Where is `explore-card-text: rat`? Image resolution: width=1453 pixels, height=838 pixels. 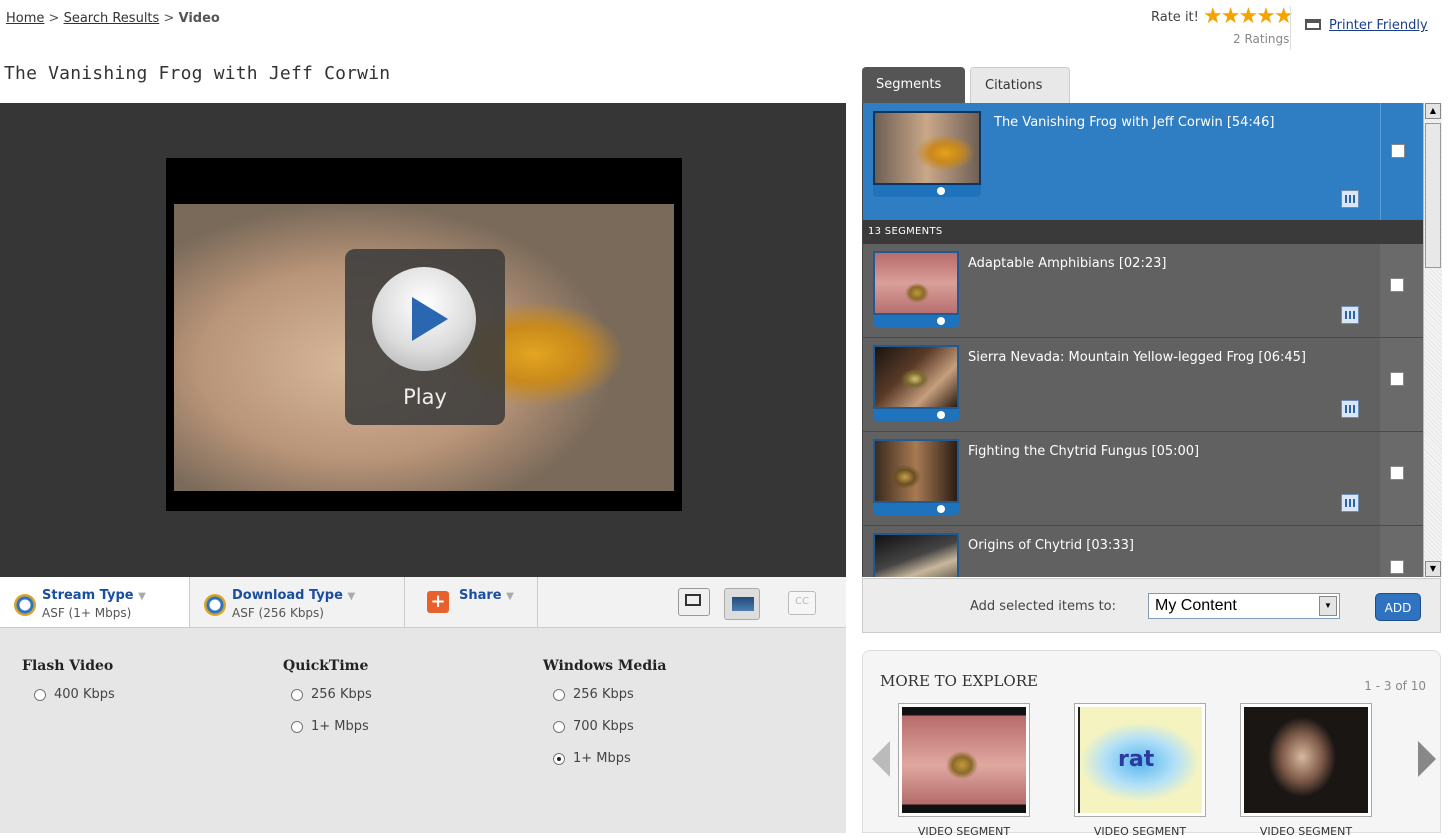
explore-card-text: rat is located at coordinates (1136, 759).